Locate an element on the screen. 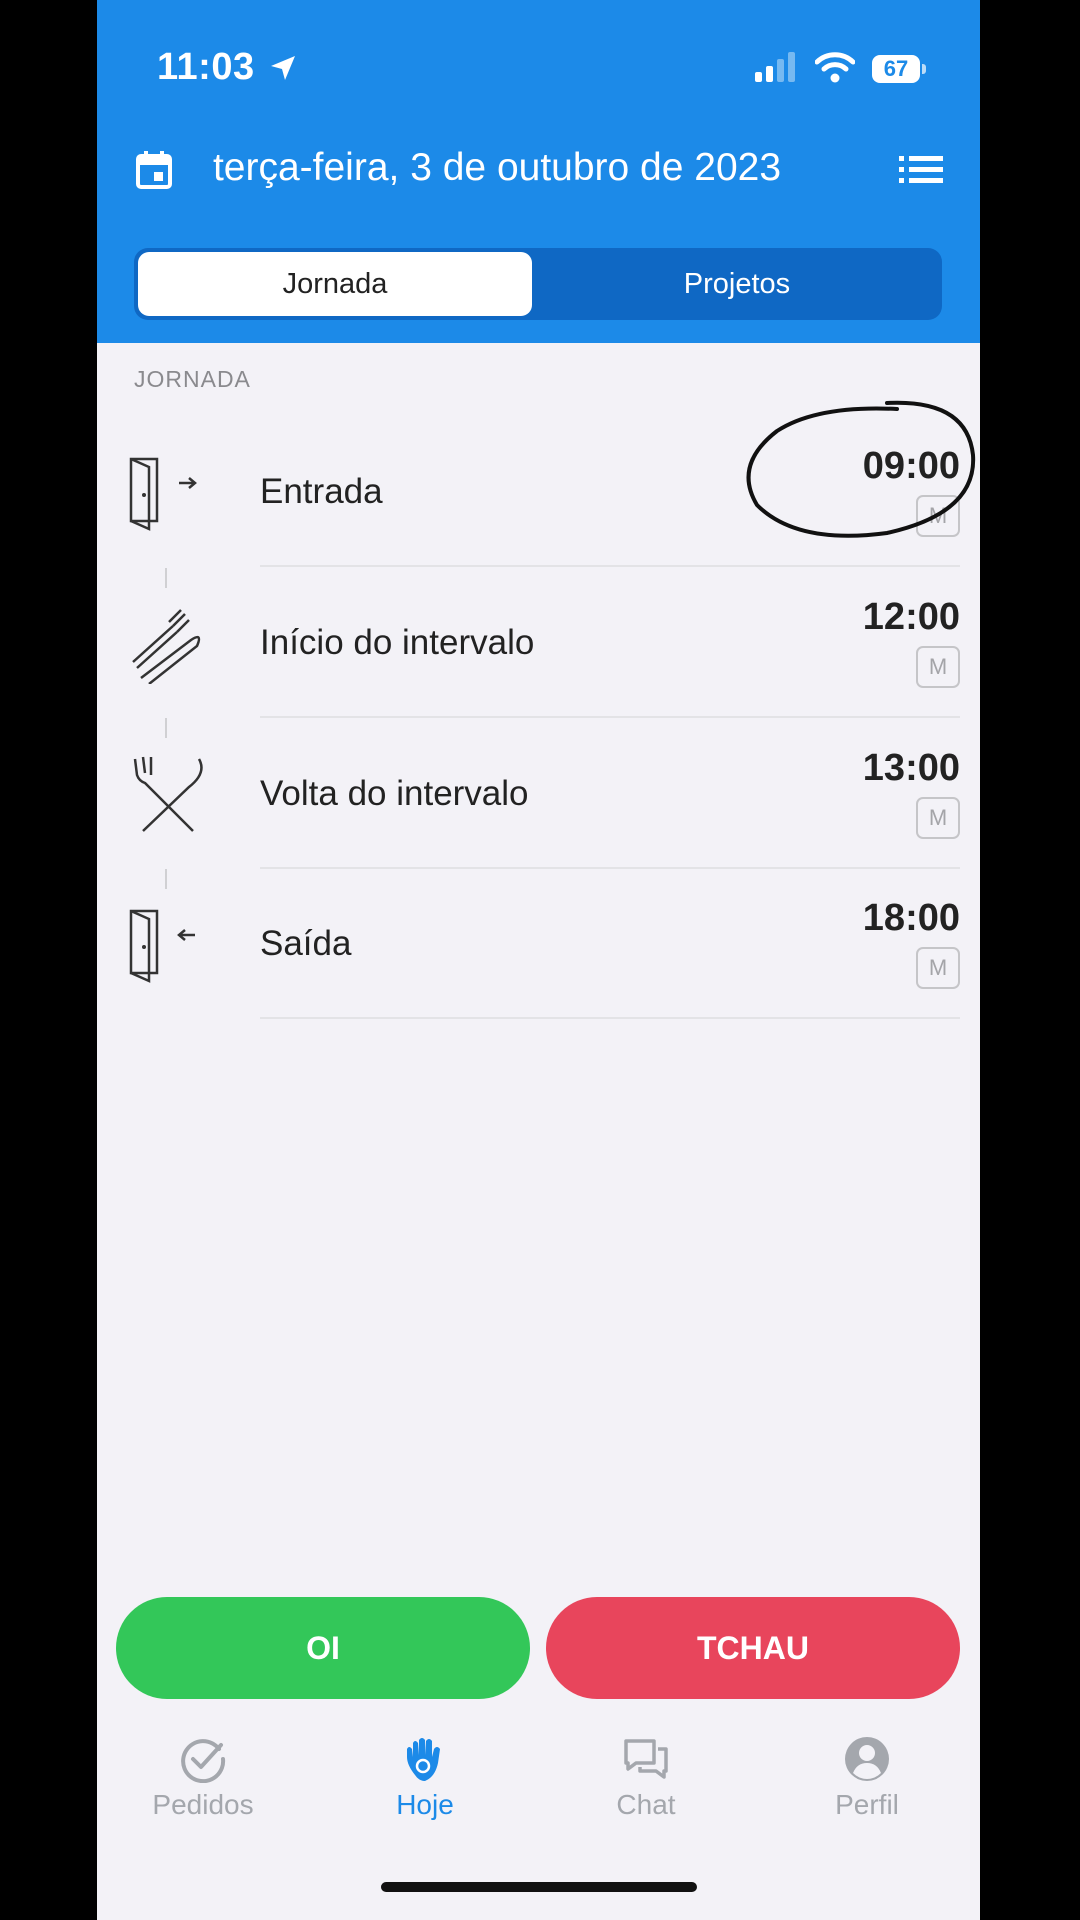 Image resolution: width=1080 pixels, height=1920 pixels. entry-row-saida: Saída 18:00 M is located at coordinates (538, 944).